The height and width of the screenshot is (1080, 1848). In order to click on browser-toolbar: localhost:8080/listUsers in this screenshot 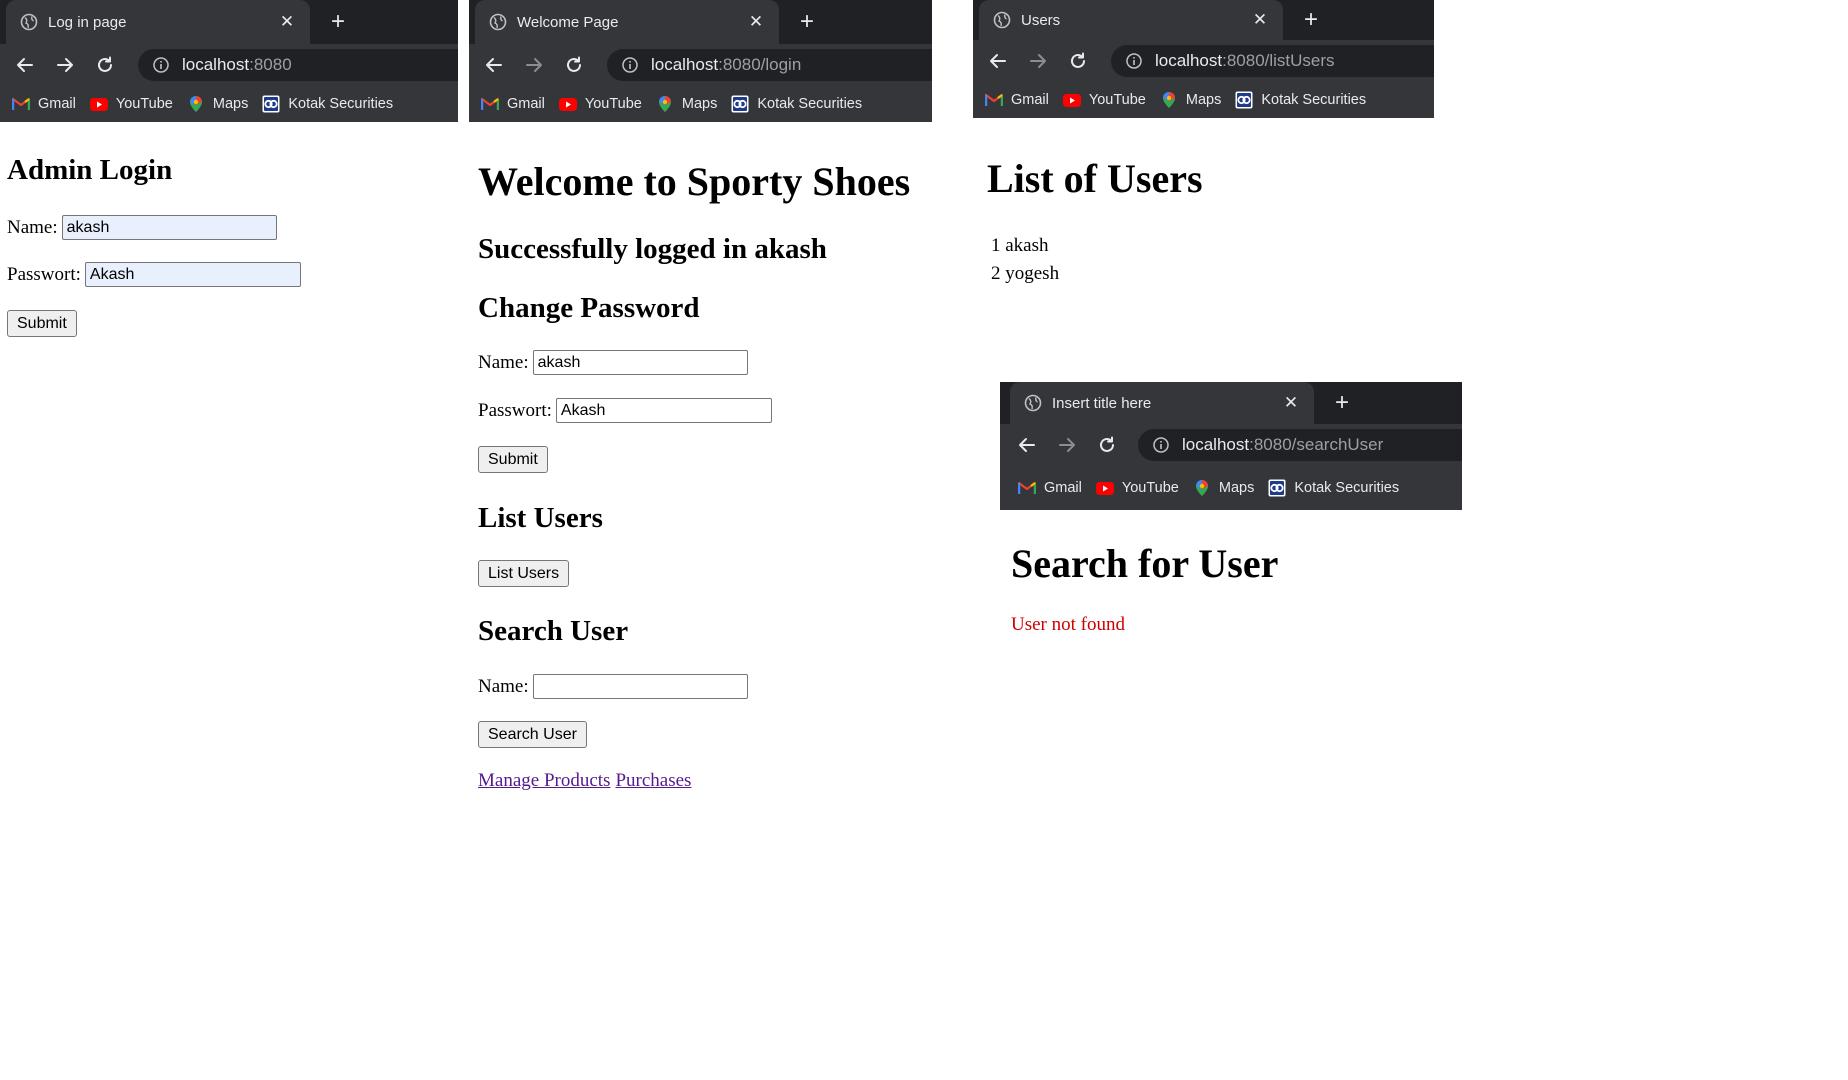, I will do `click(1203, 61)`.